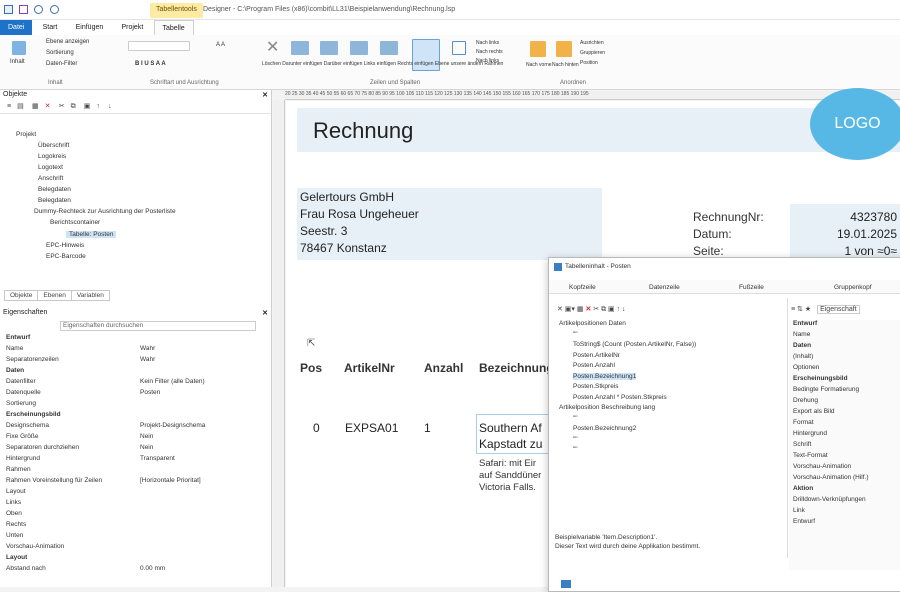 The height and width of the screenshot is (592, 900). What do you see at coordinates (75, 222) in the screenshot?
I see `tree-item-berichtscontainer: Berichtscontainer` at bounding box center [75, 222].